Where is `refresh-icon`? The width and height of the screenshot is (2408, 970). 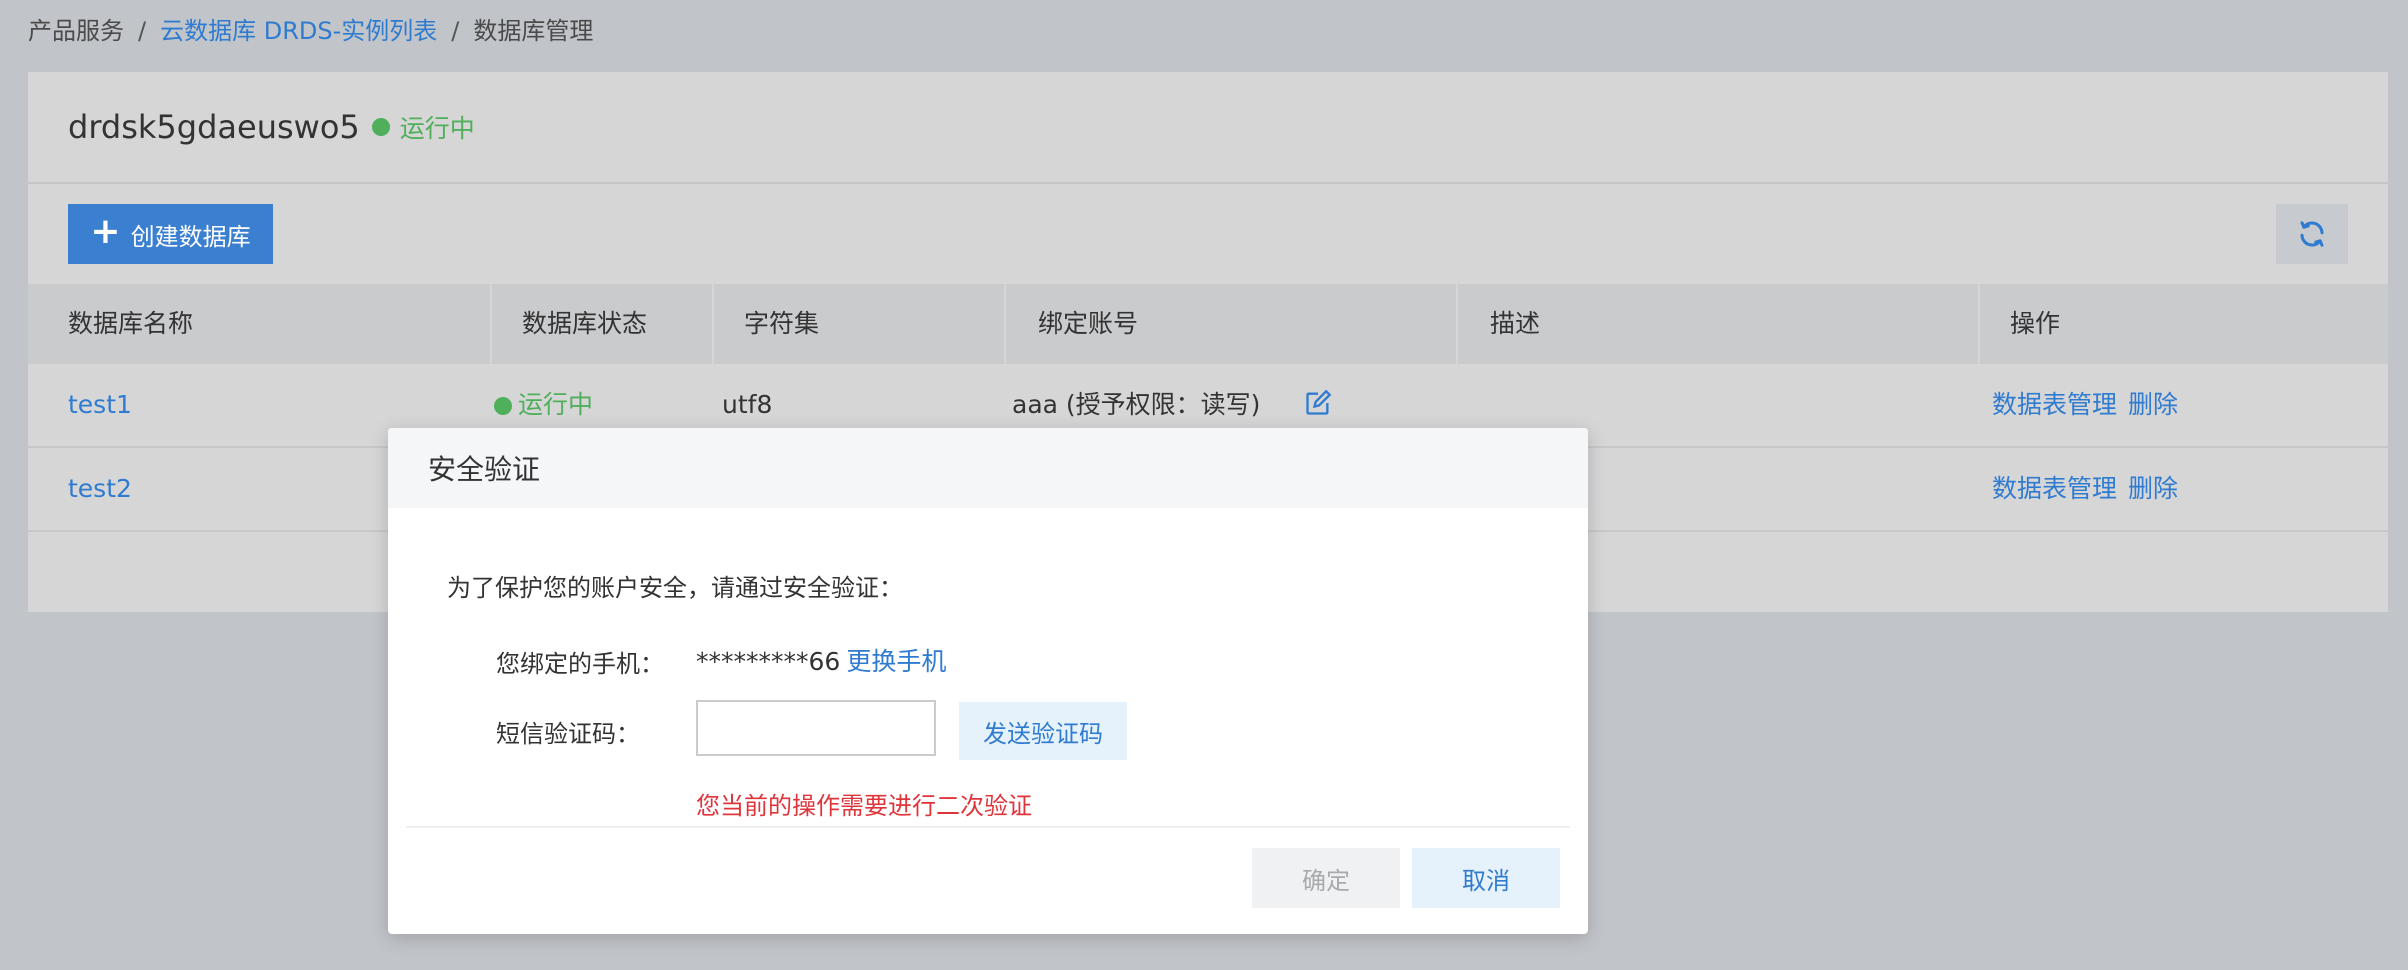 refresh-icon is located at coordinates (2312, 234).